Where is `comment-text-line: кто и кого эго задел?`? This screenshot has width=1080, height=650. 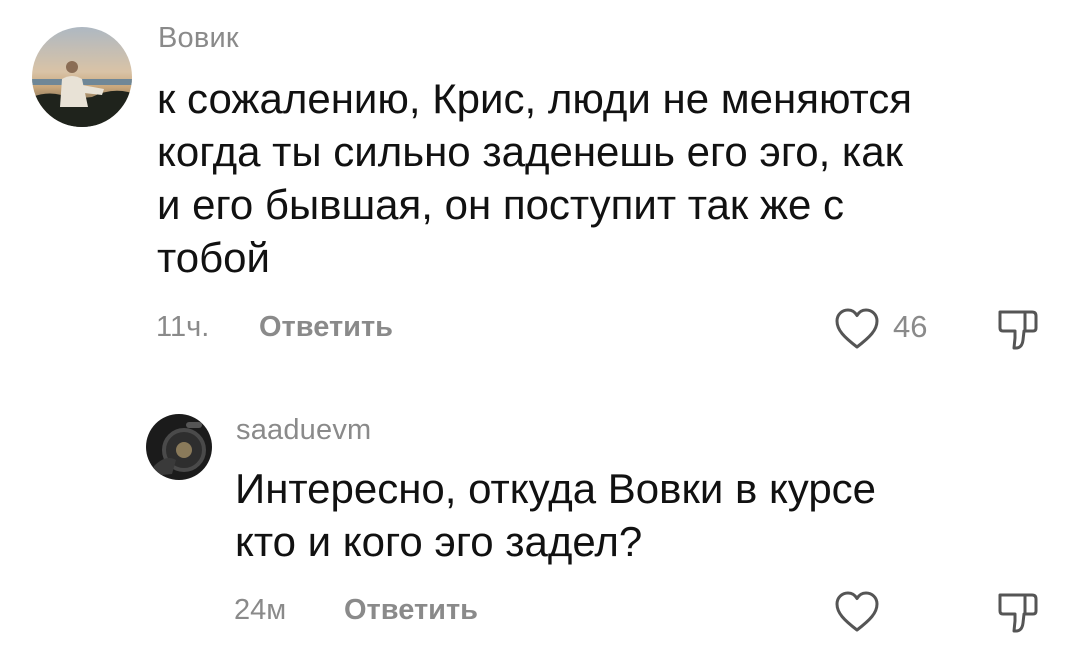
comment-text-line: кто и кого эго задел? is located at coordinates (439, 541).